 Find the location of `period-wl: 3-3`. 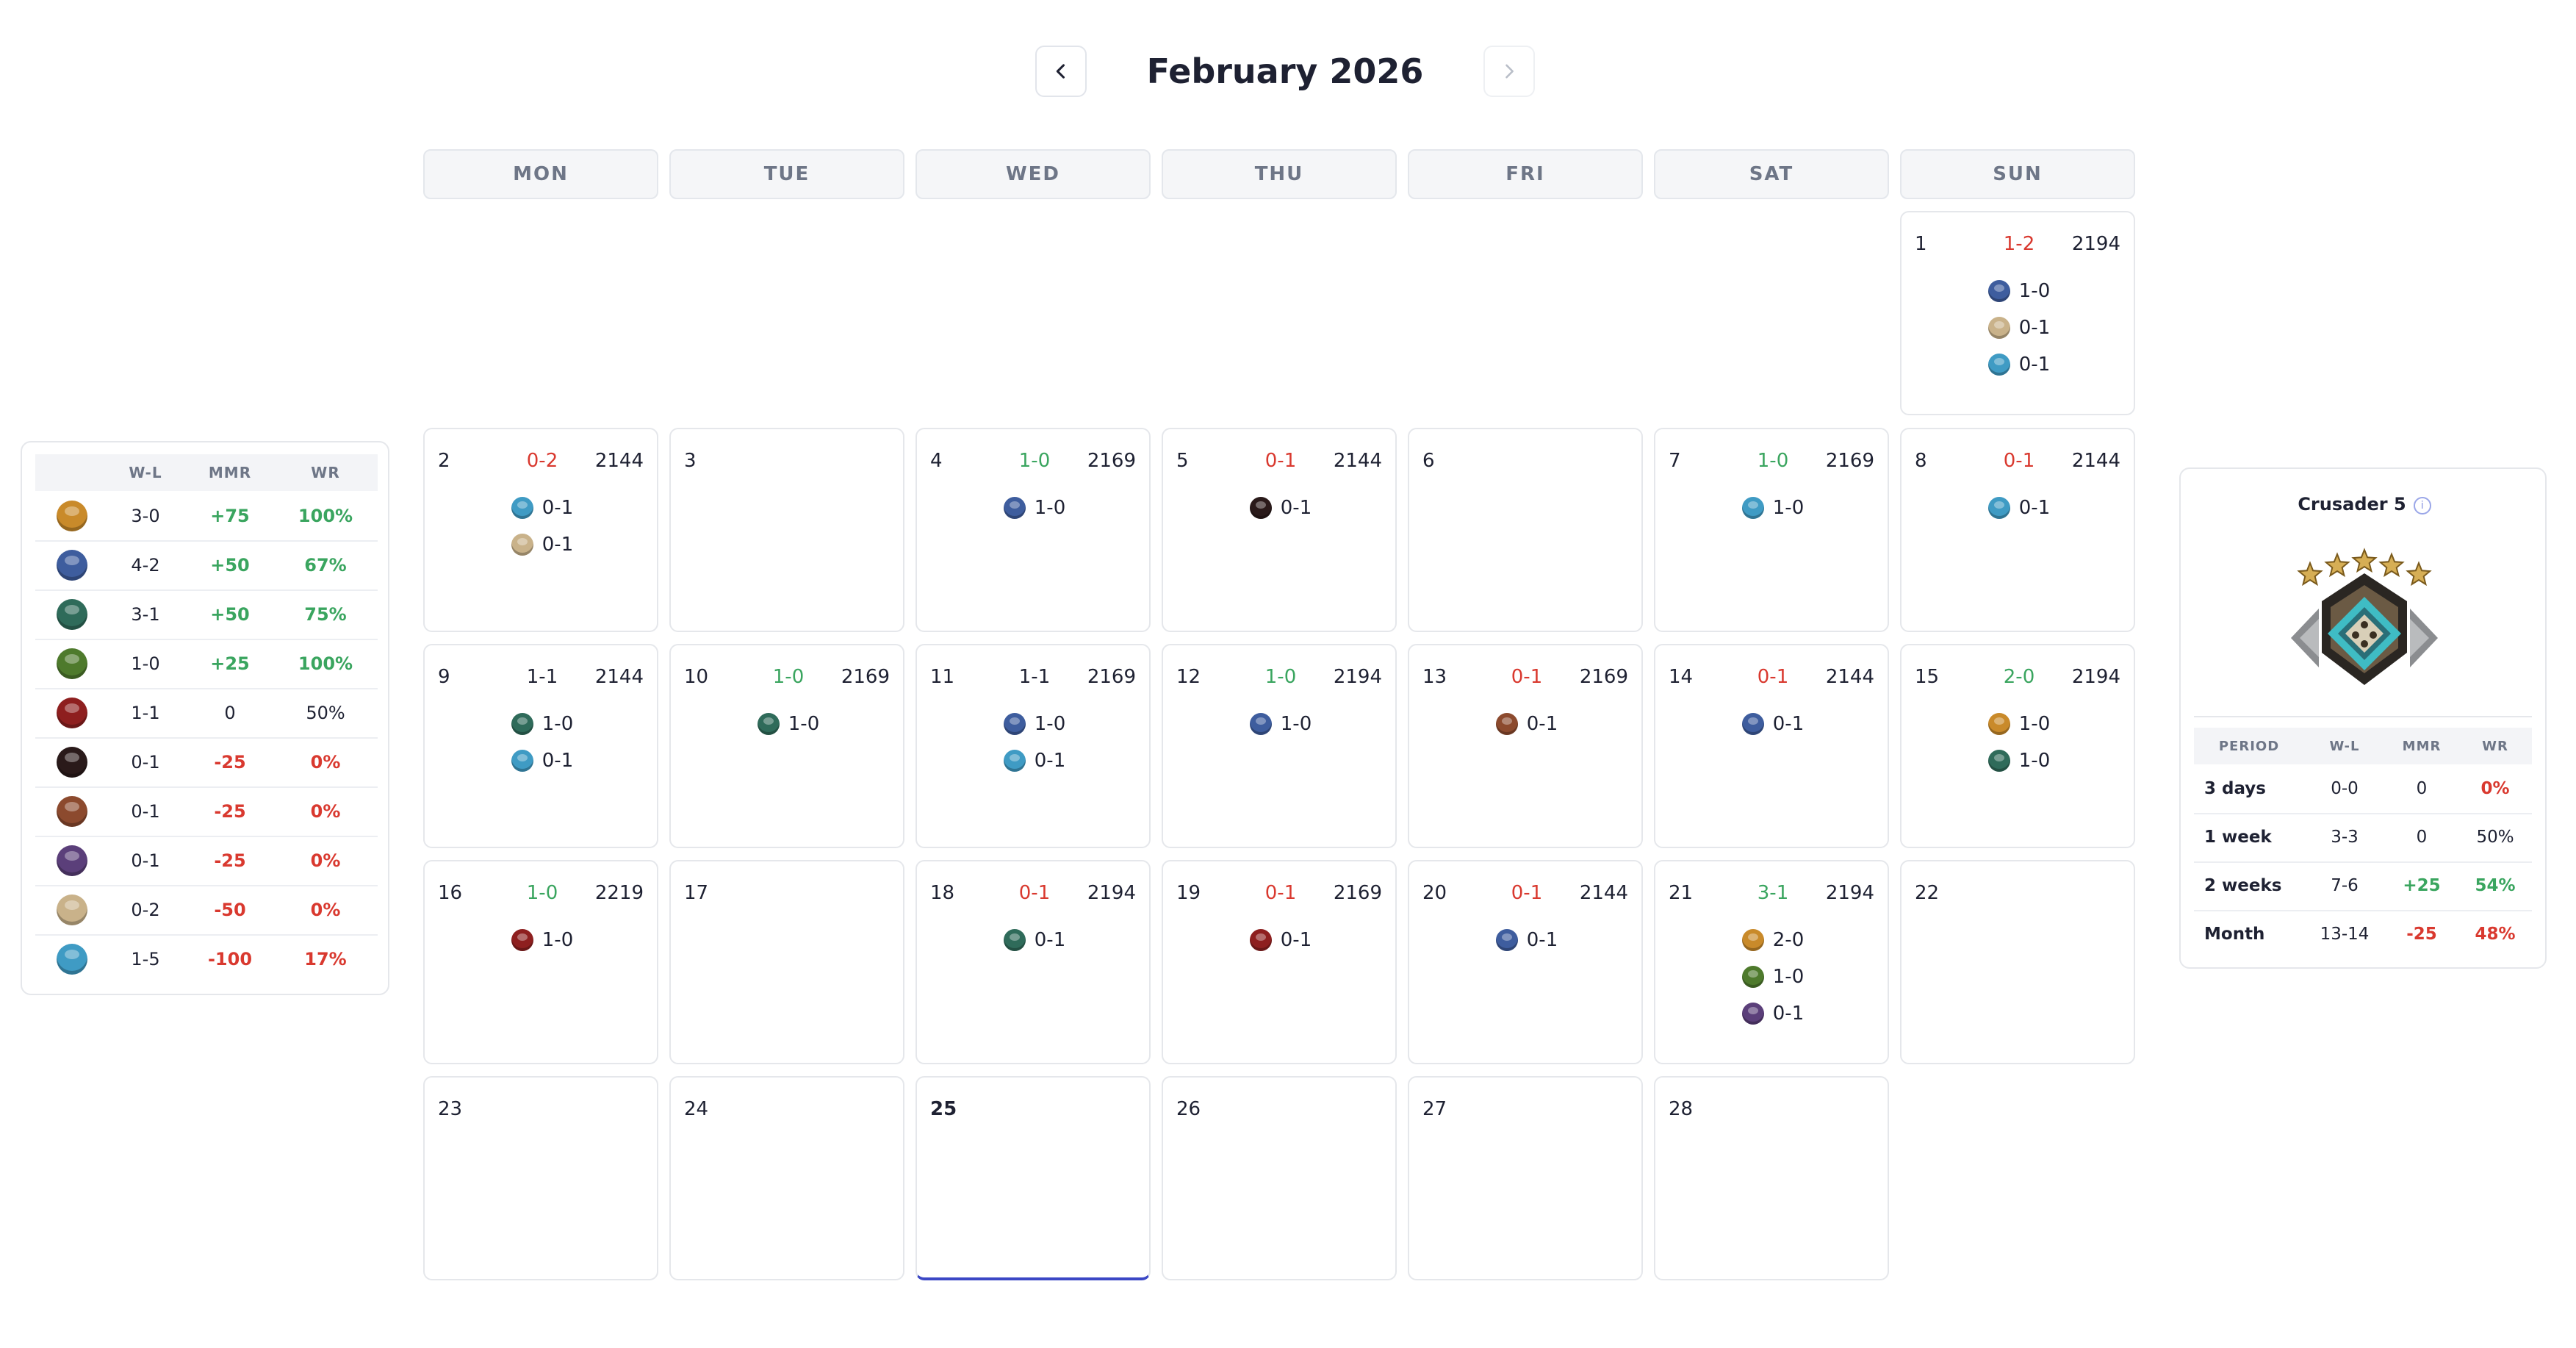

period-wl: 3-3 is located at coordinates (2345, 837).